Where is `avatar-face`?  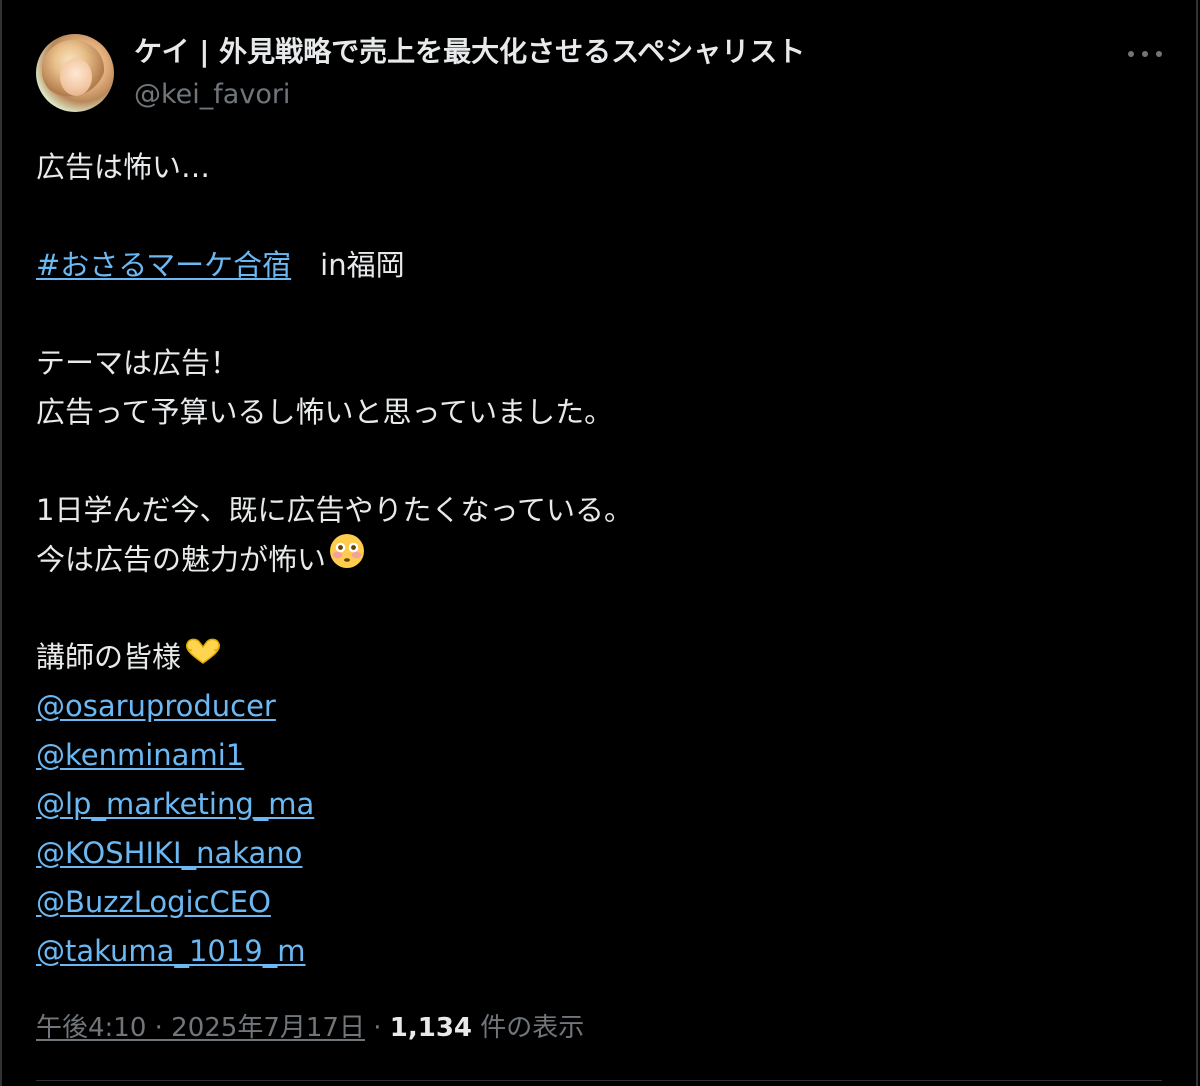
avatar-face is located at coordinates (76, 77).